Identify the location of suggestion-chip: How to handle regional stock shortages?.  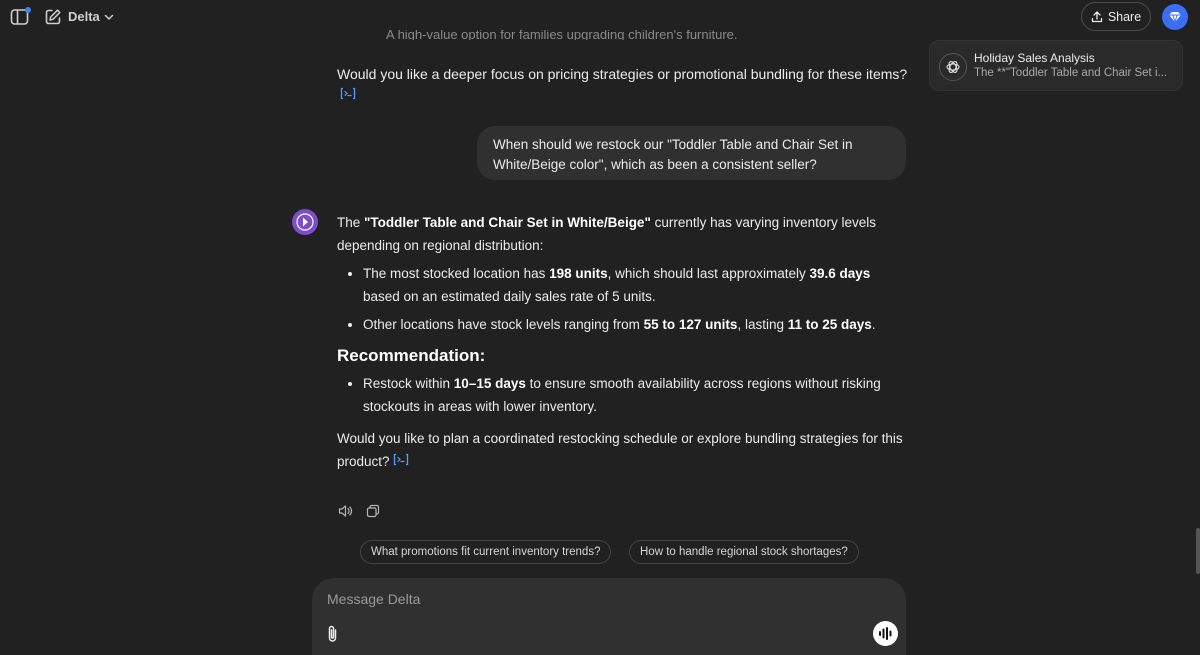
(744, 552).